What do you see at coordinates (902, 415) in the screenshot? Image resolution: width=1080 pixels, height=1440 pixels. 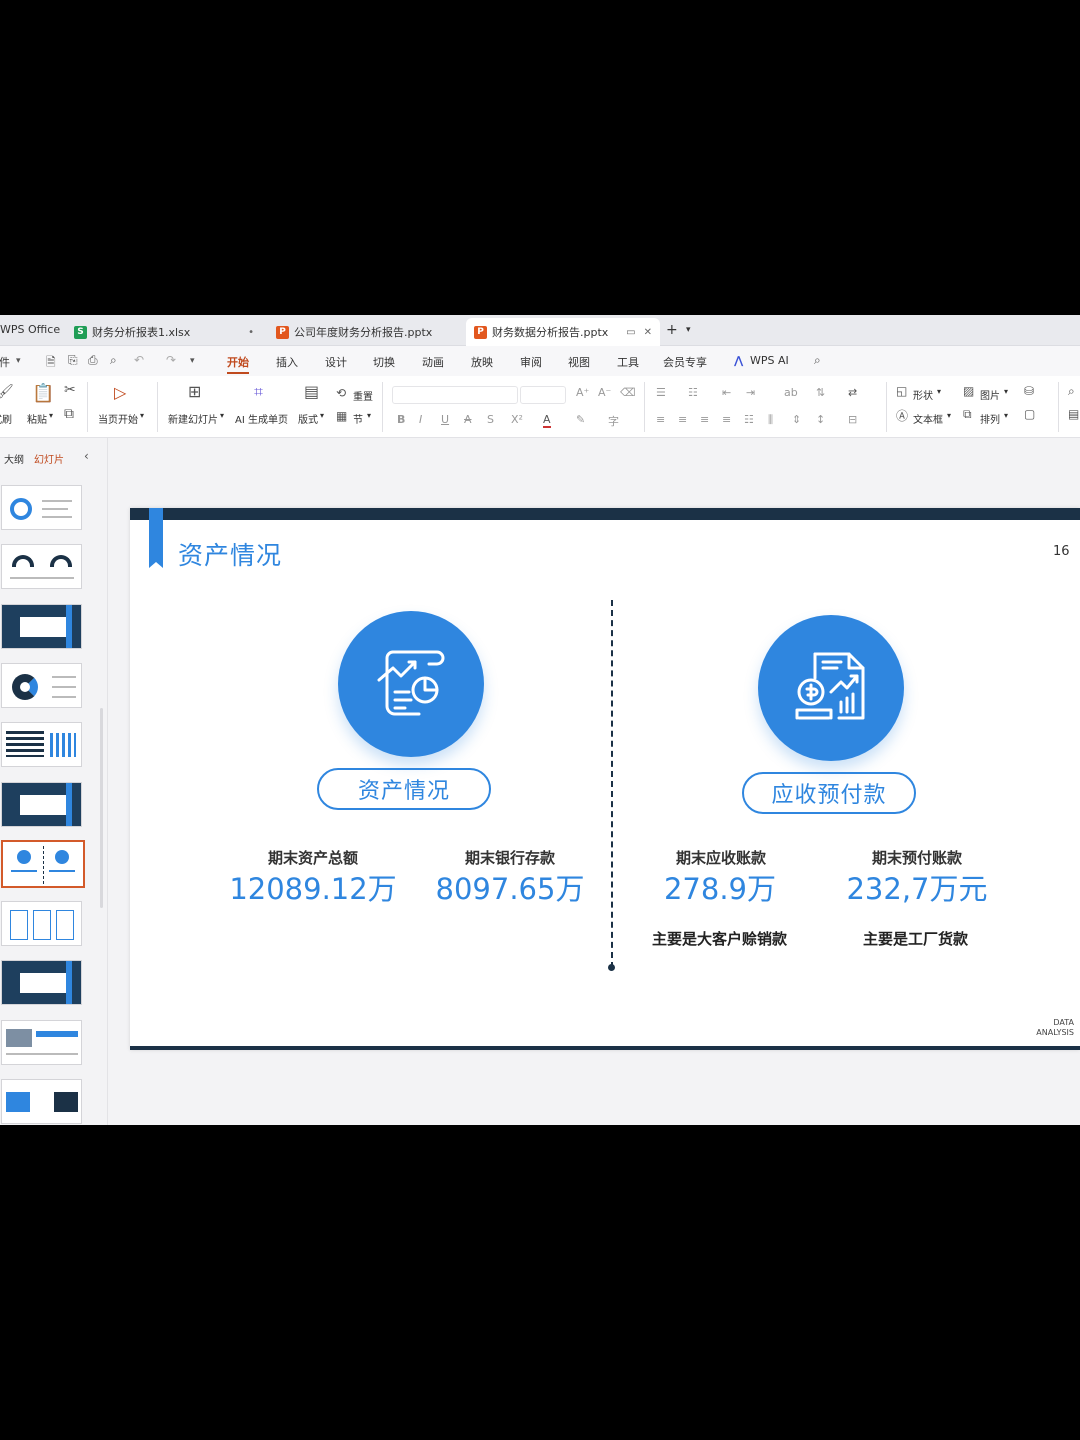 I see `textbox-icon: Ⓐ` at bounding box center [902, 415].